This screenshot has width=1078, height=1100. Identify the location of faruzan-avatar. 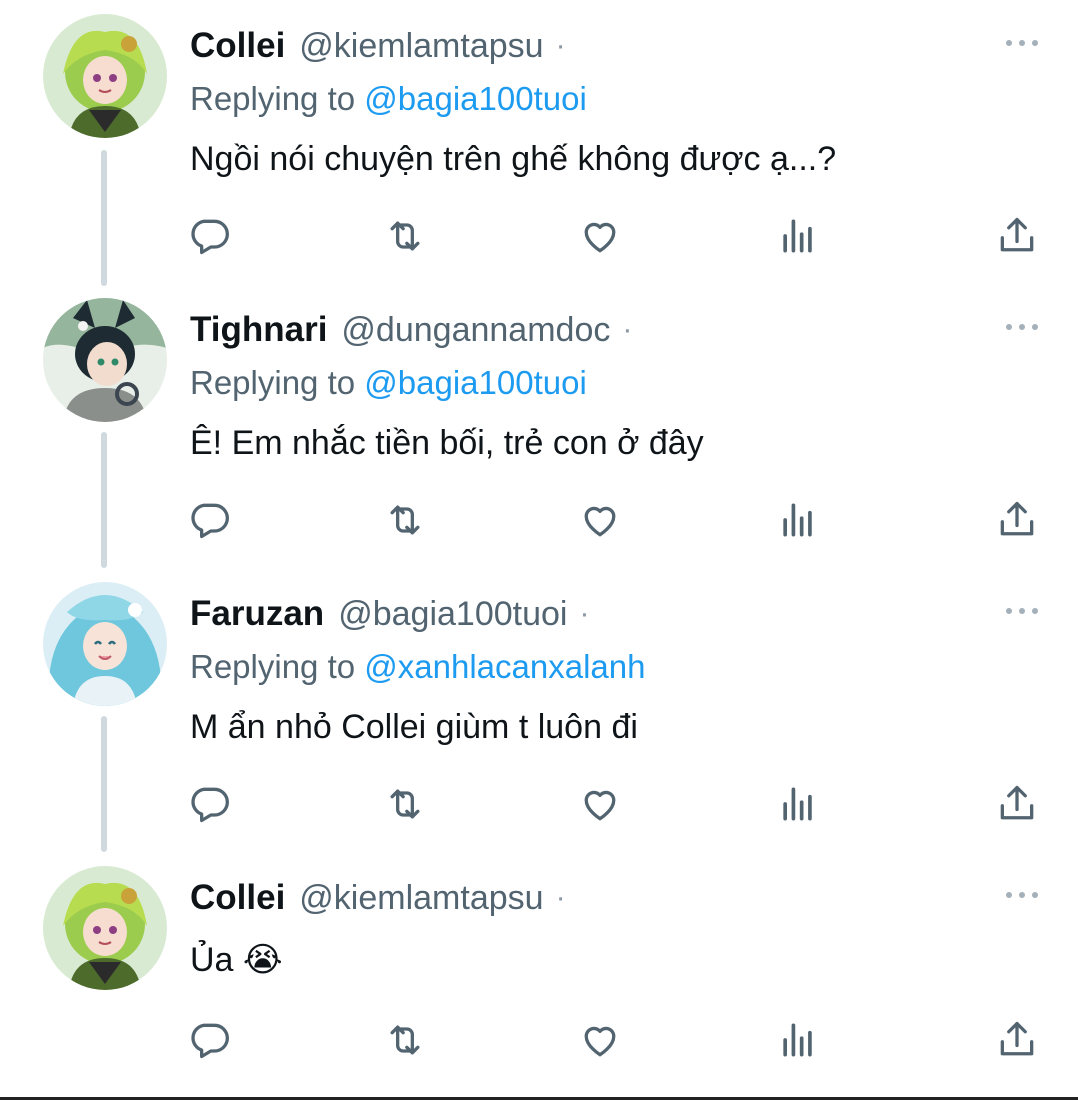
(105, 644).